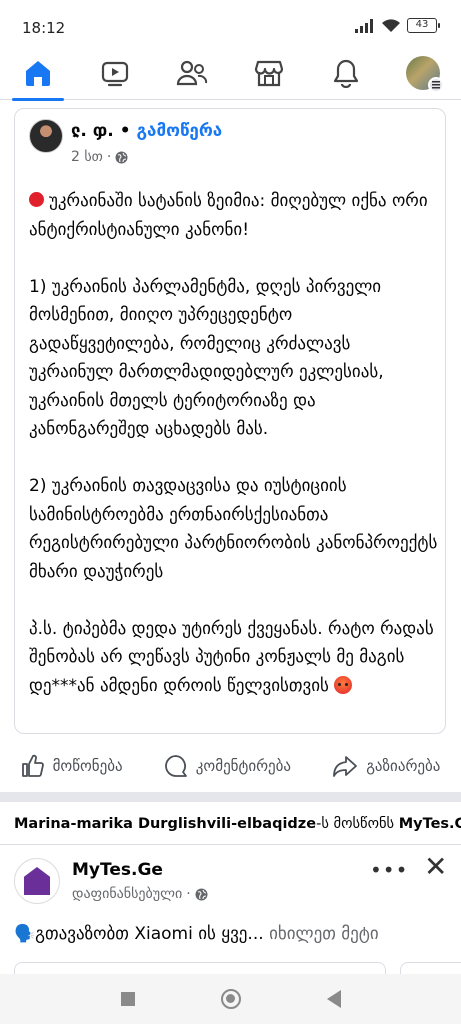 This screenshot has width=461, height=1024. Describe the element at coordinates (87, 157) in the screenshot. I see `post-time: 2 სთ` at that location.